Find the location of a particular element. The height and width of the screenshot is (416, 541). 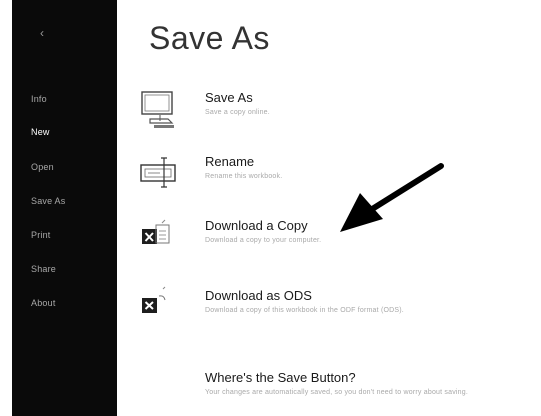

sidebar-item-new: New is located at coordinates (40, 132).